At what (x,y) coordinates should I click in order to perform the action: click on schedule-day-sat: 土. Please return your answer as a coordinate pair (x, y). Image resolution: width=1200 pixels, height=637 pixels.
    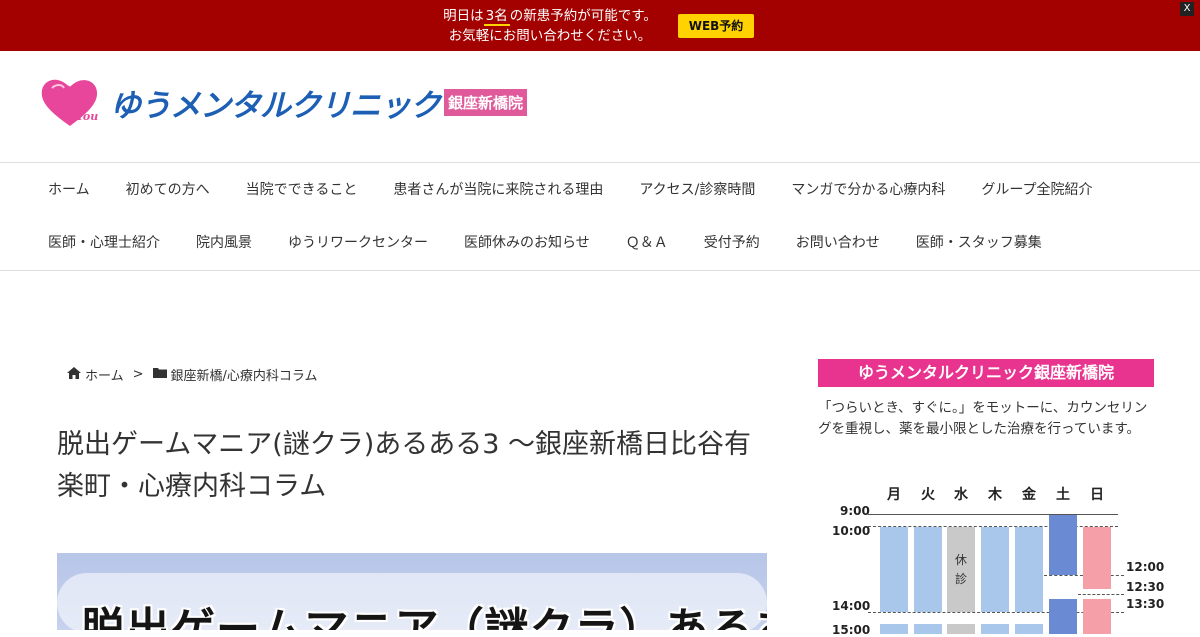
    Looking at the image, I should click on (1063, 495).